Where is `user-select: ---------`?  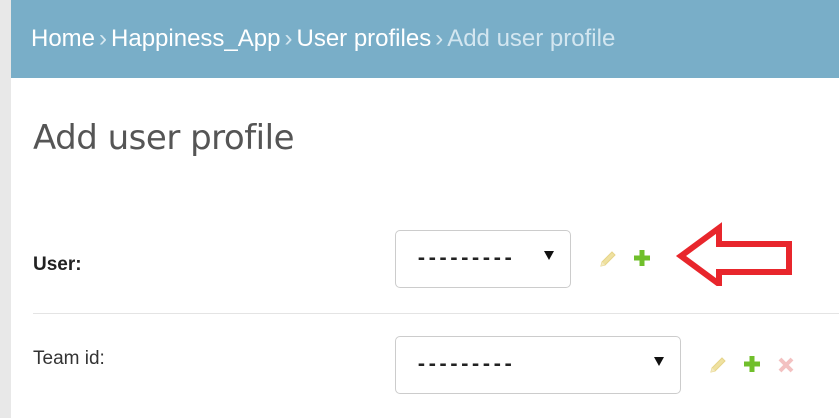
user-select: --------- is located at coordinates (483, 259).